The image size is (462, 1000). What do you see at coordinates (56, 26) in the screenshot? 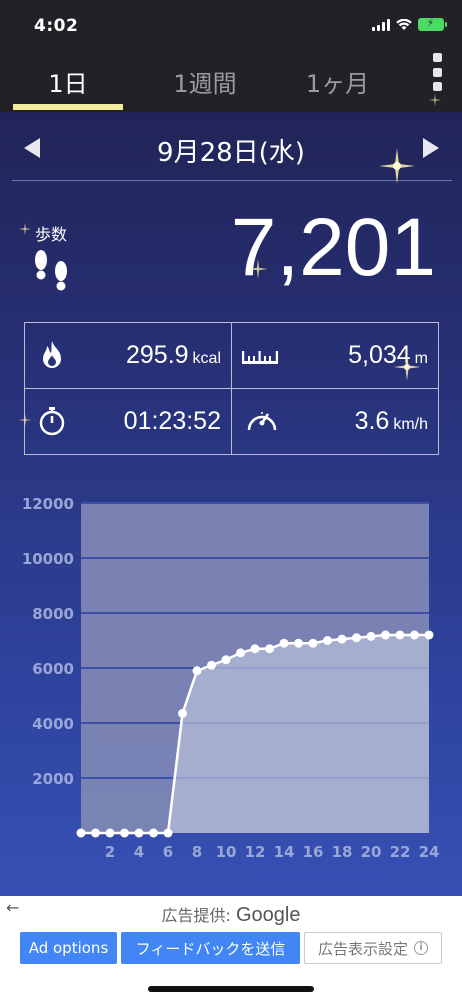
I see `status-time: 4:02` at bounding box center [56, 26].